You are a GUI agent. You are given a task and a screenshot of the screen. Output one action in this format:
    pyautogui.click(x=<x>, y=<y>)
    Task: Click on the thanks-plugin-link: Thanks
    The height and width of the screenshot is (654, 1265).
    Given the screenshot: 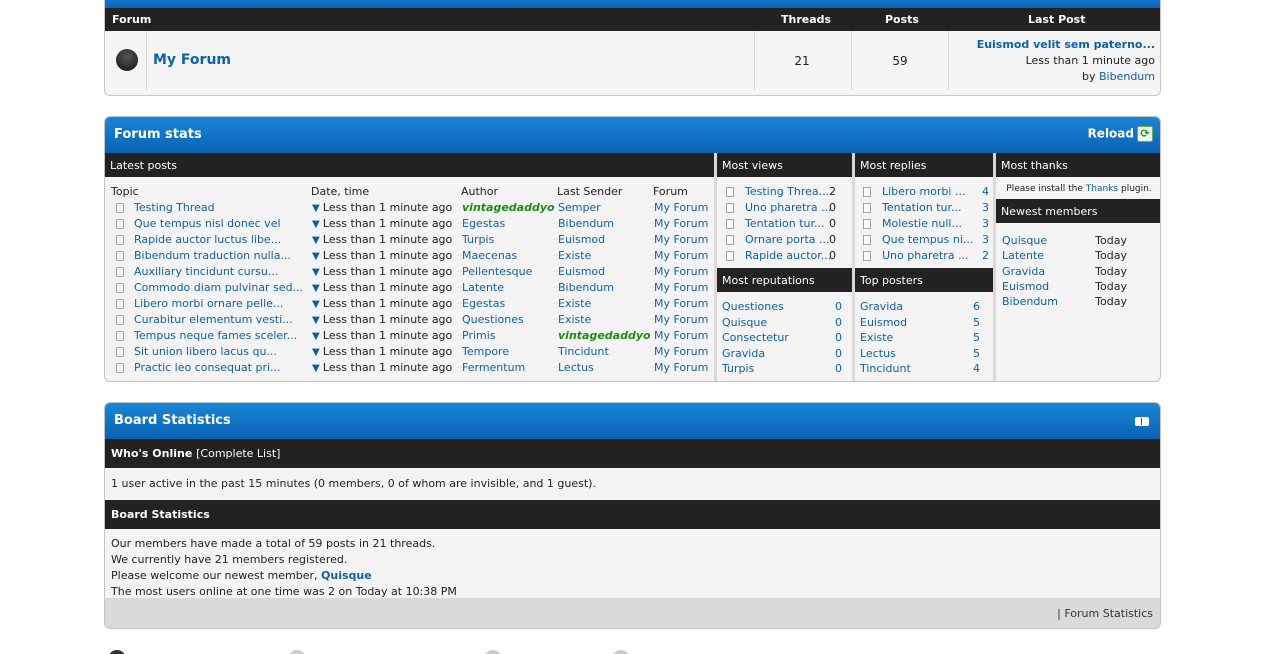 What is the action you would take?
    pyautogui.click(x=1102, y=189)
    